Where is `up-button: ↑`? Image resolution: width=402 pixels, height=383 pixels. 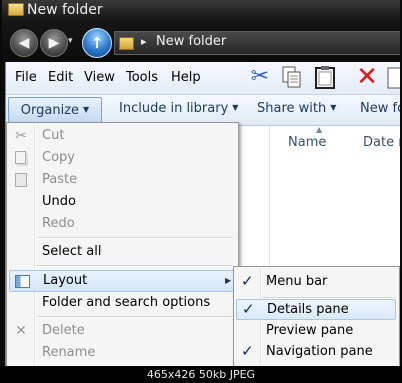
up-button: ↑ is located at coordinates (97, 43).